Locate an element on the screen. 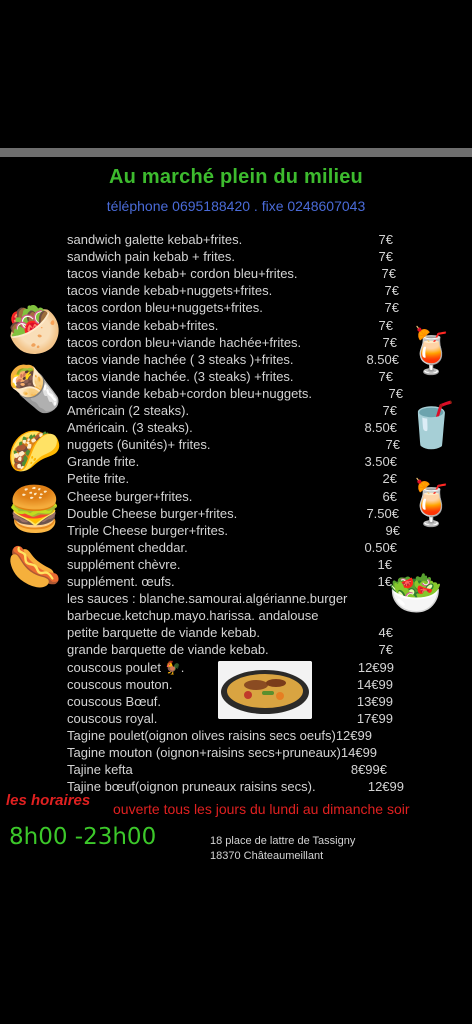 The width and height of the screenshot is (472, 1024). menu-item: Double Cheese burger+frites. 7.50€ is located at coordinates (236, 513).